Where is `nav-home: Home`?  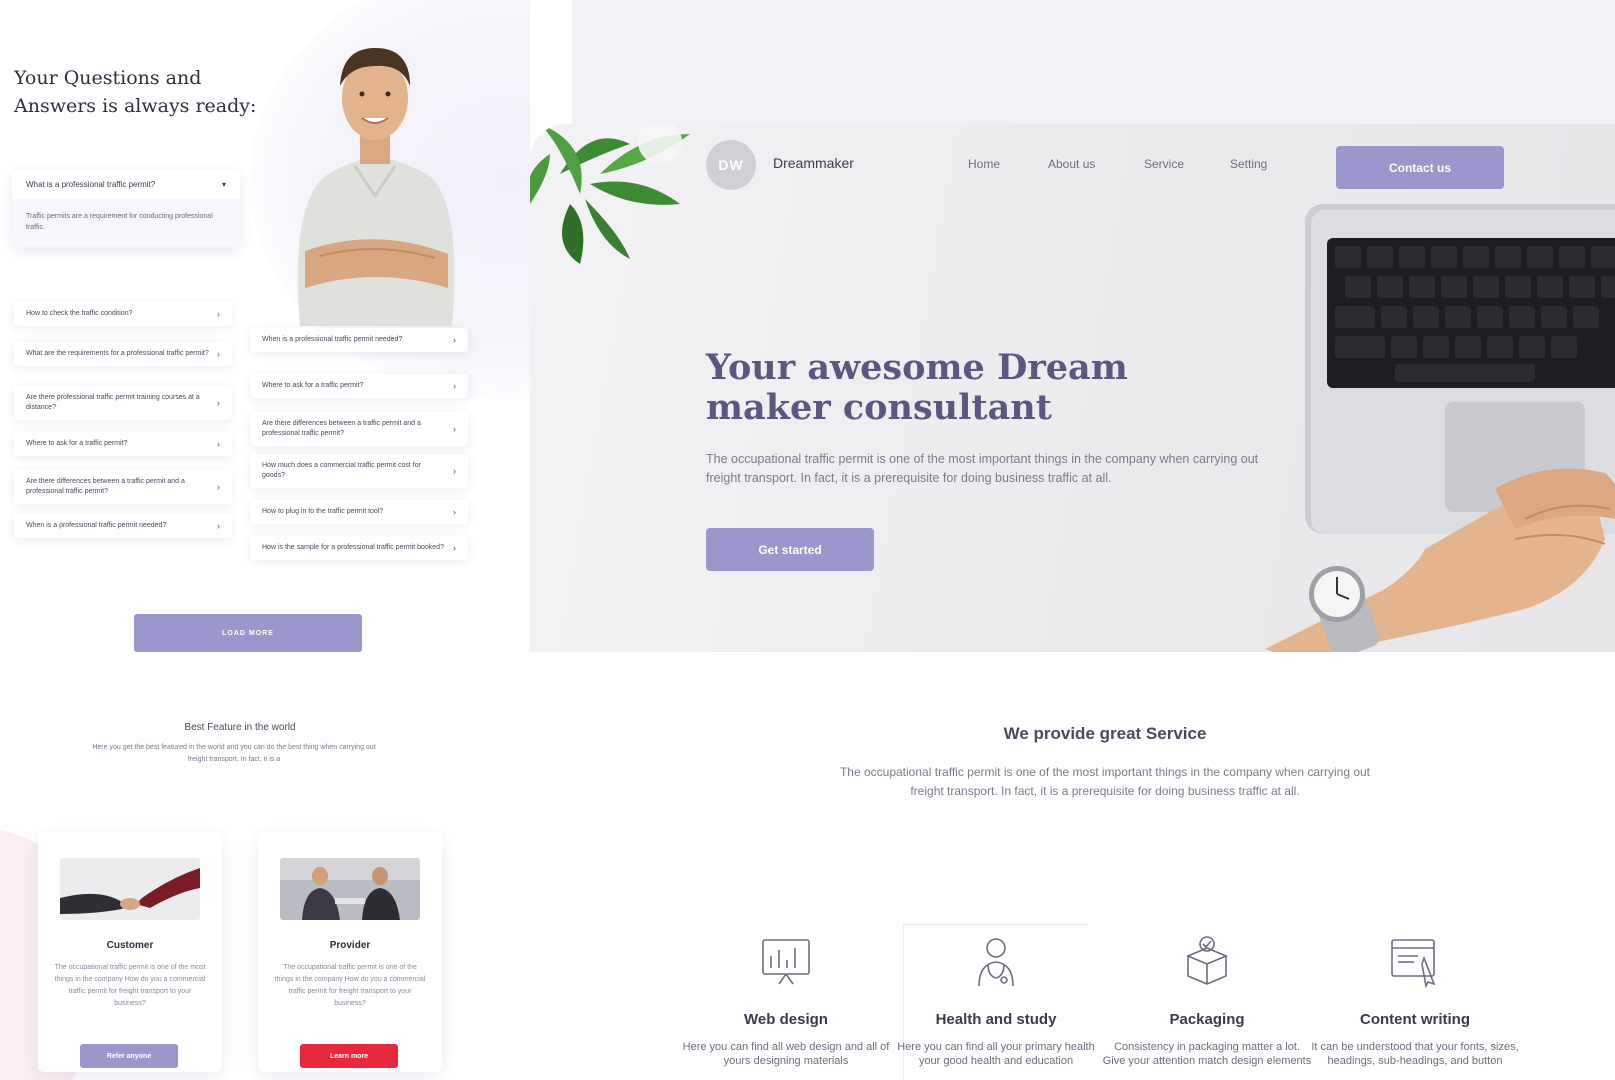
nav-home: Home is located at coordinates (984, 164).